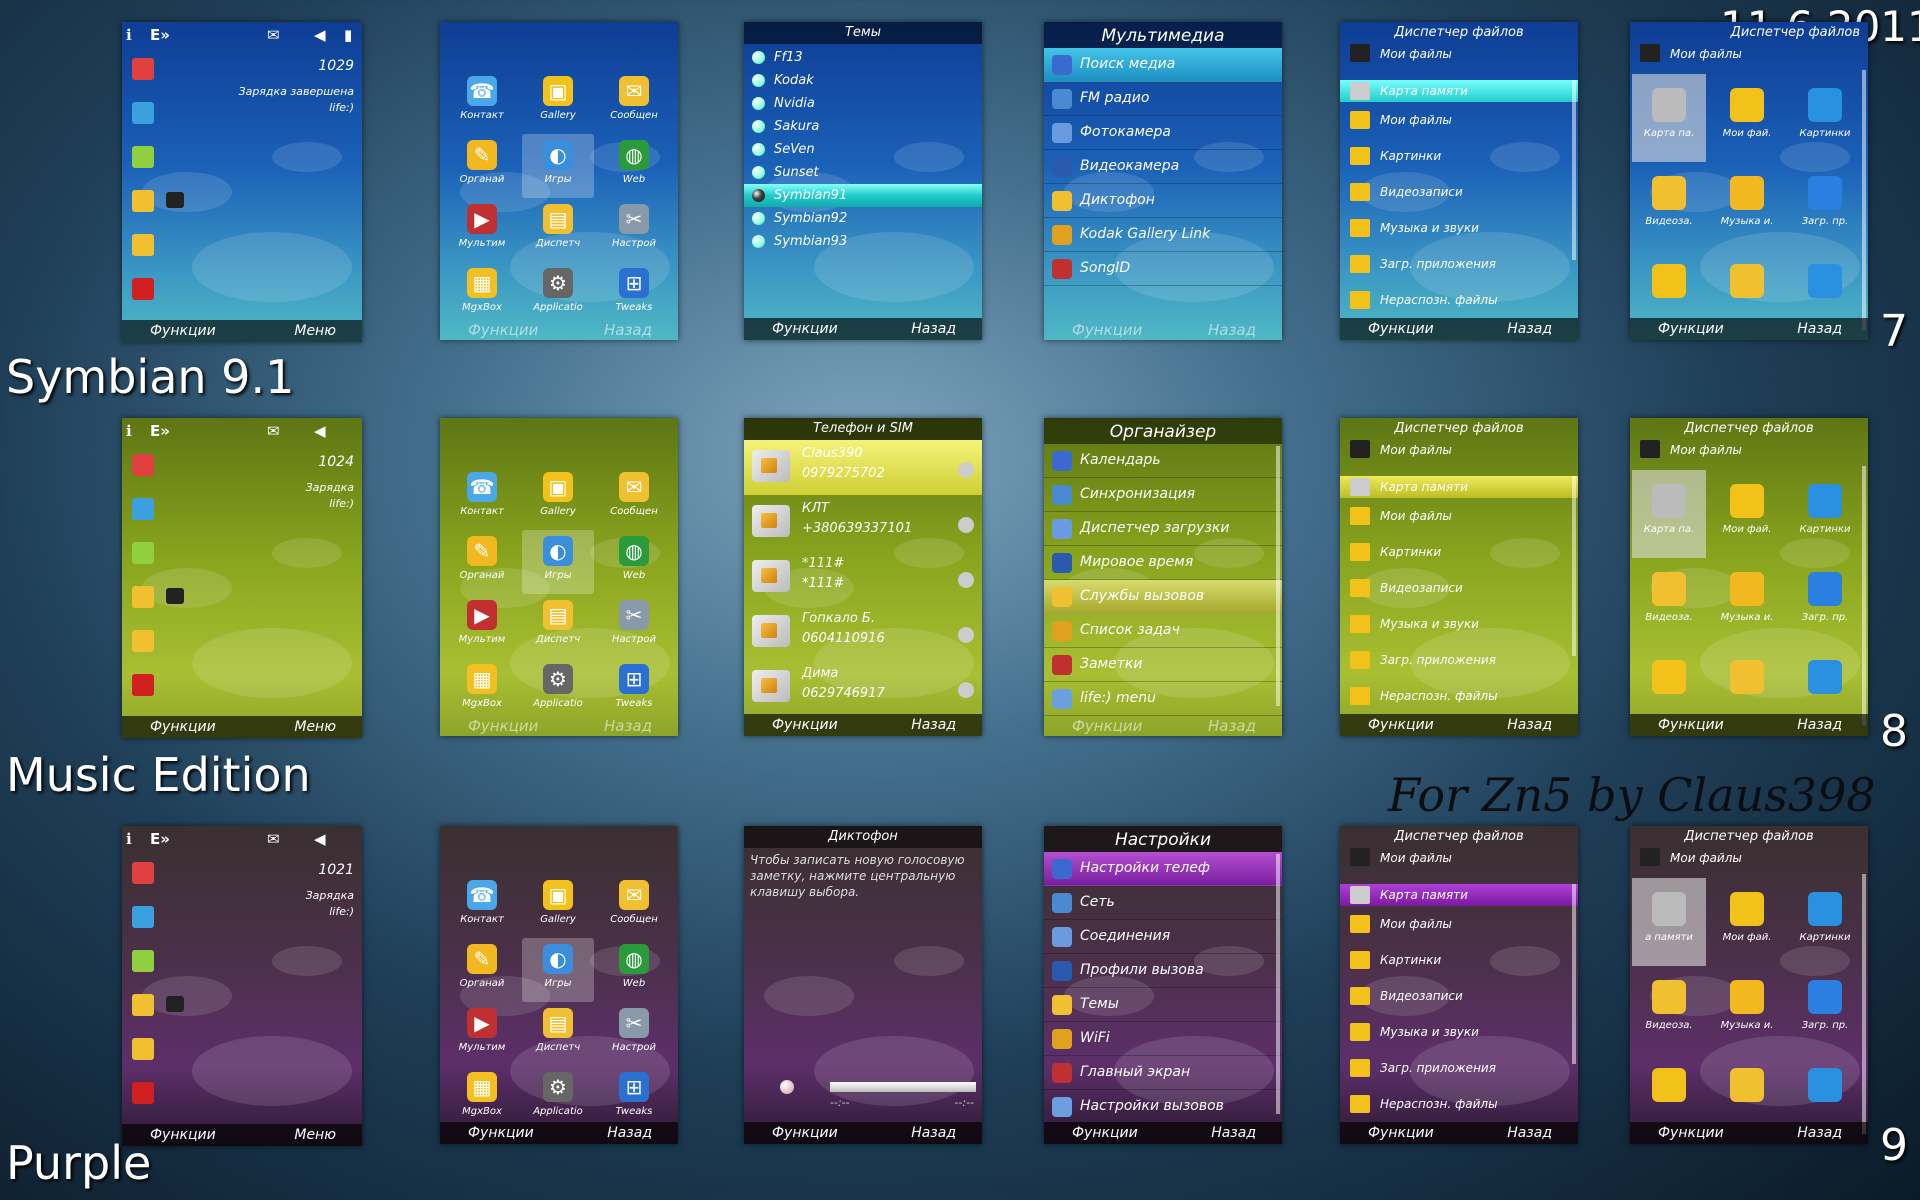 The image size is (1920, 1200). Describe the element at coordinates (143, 873) in the screenshot. I see `app-shortcut-icon` at that location.